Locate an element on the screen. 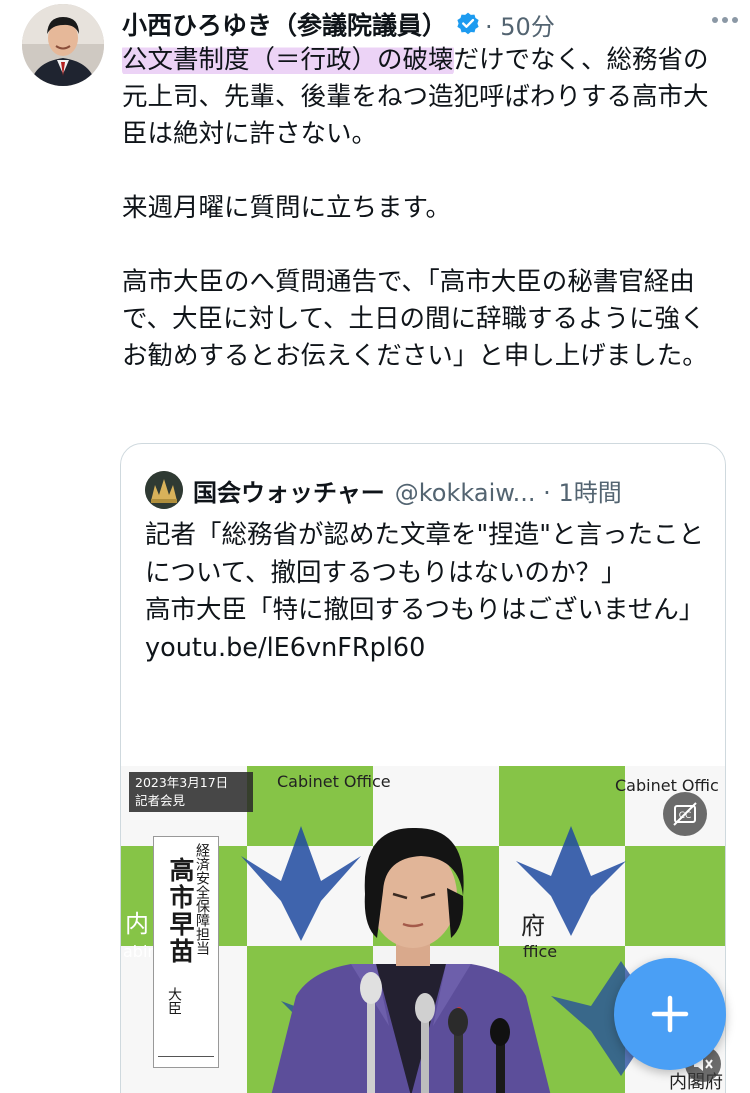  backdrop-label-left: Cabinet Office is located at coordinates (334, 781).